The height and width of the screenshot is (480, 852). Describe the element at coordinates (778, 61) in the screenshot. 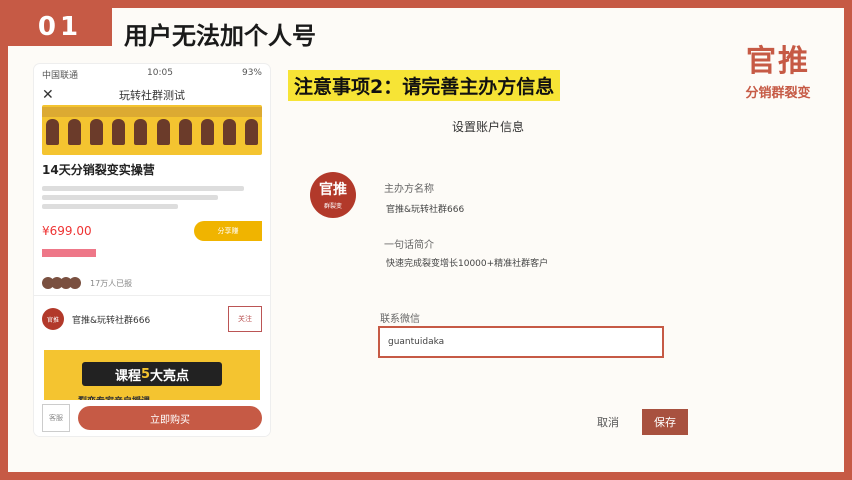

I see `brand-name: 官推` at that location.